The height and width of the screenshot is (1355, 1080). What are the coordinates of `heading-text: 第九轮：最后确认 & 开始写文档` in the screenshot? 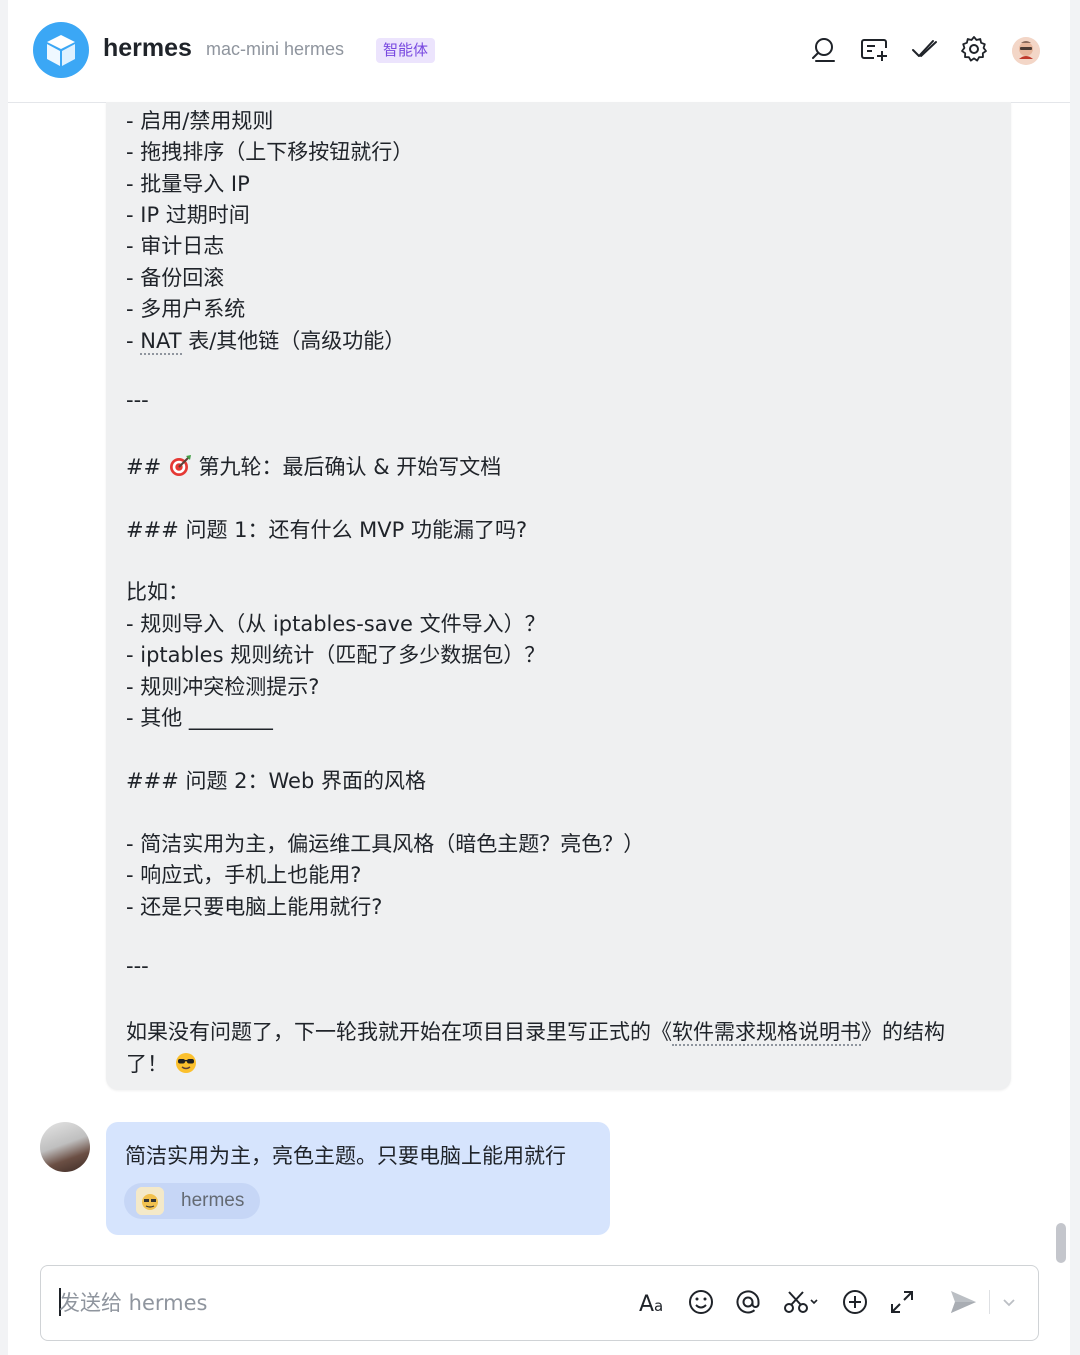 It's located at (346, 467).